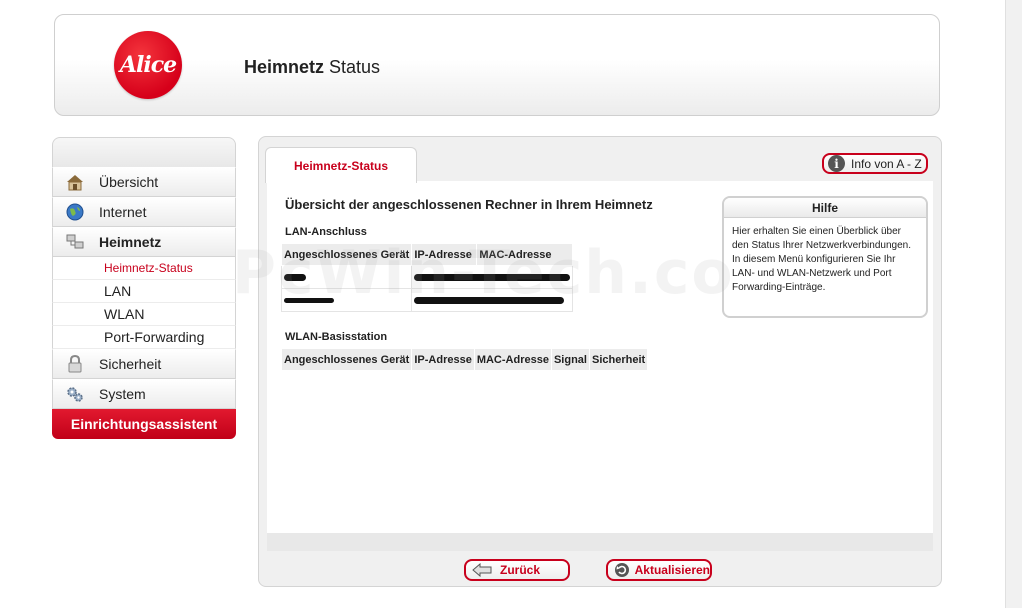  What do you see at coordinates (130, 364) in the screenshot?
I see `nav-item-label: Sicherheit` at bounding box center [130, 364].